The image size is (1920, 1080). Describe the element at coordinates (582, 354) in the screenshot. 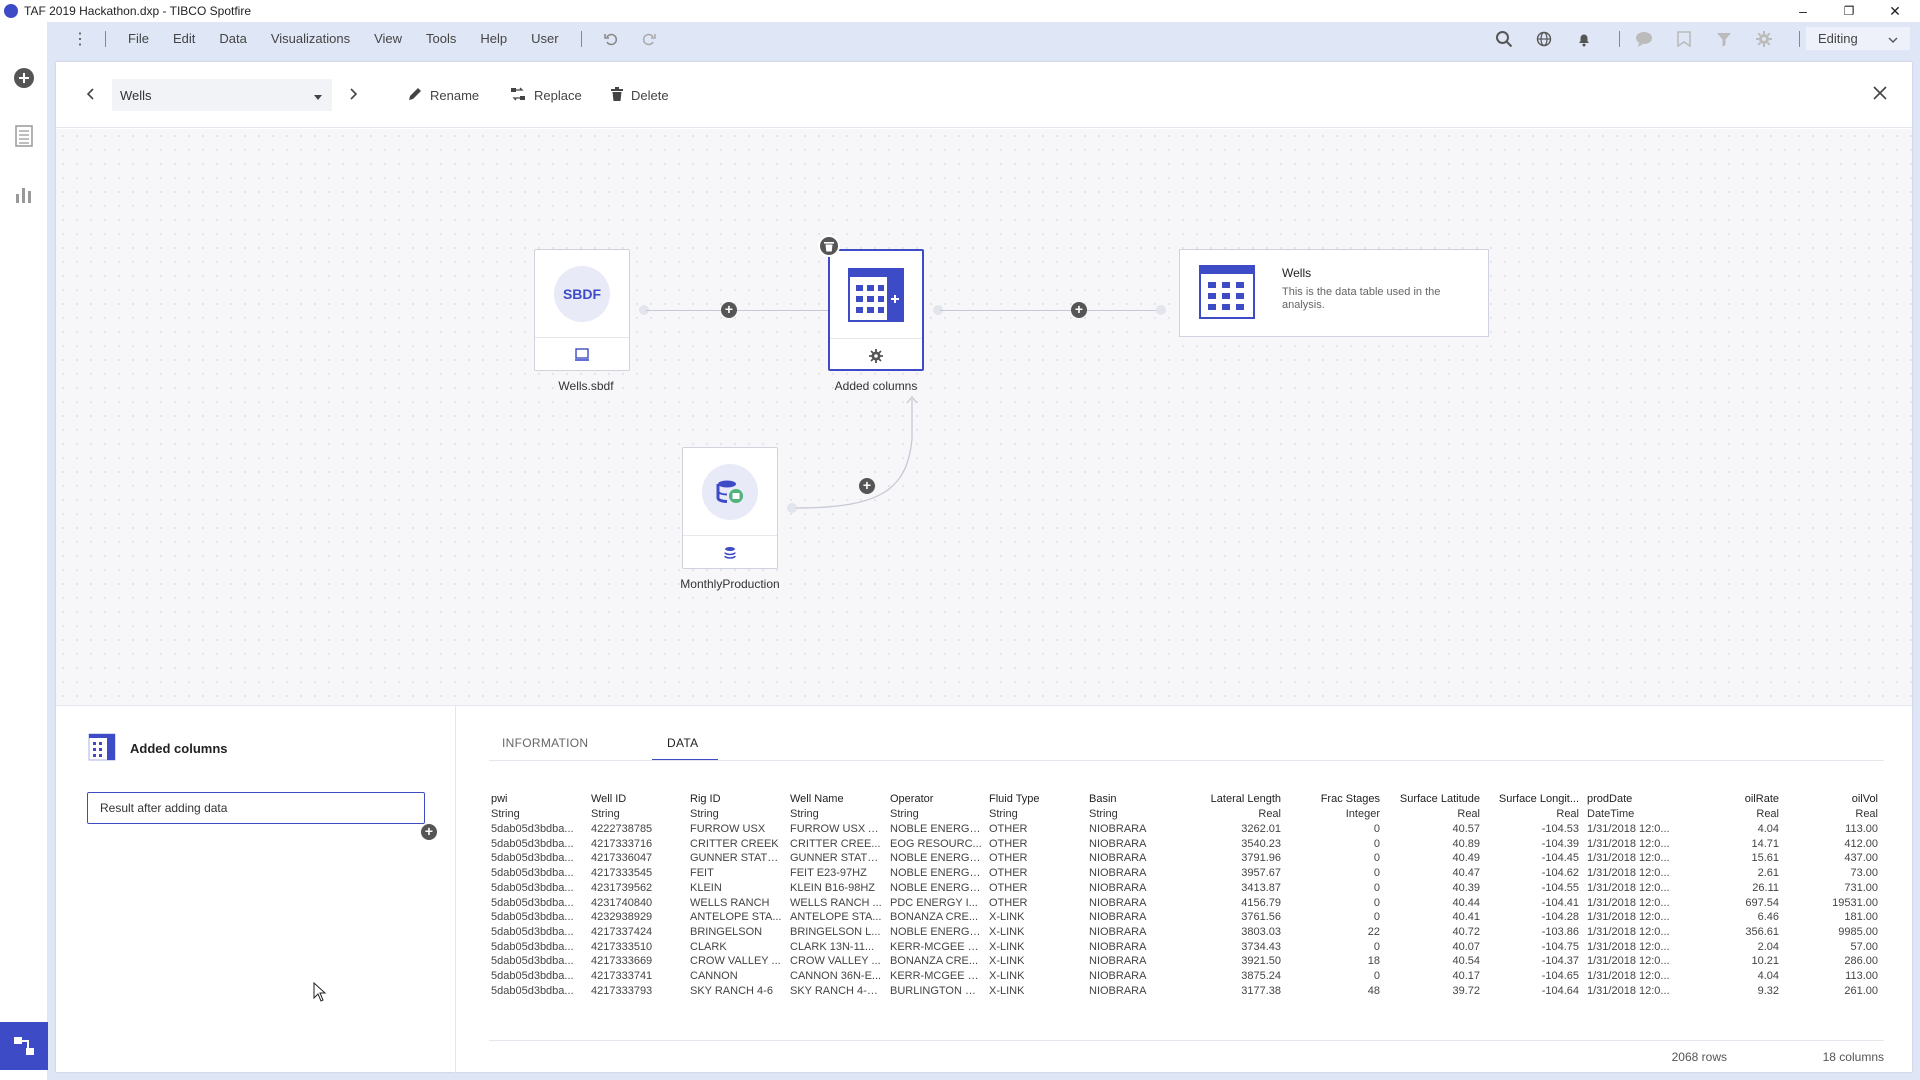

I see `source-type-icon` at that location.